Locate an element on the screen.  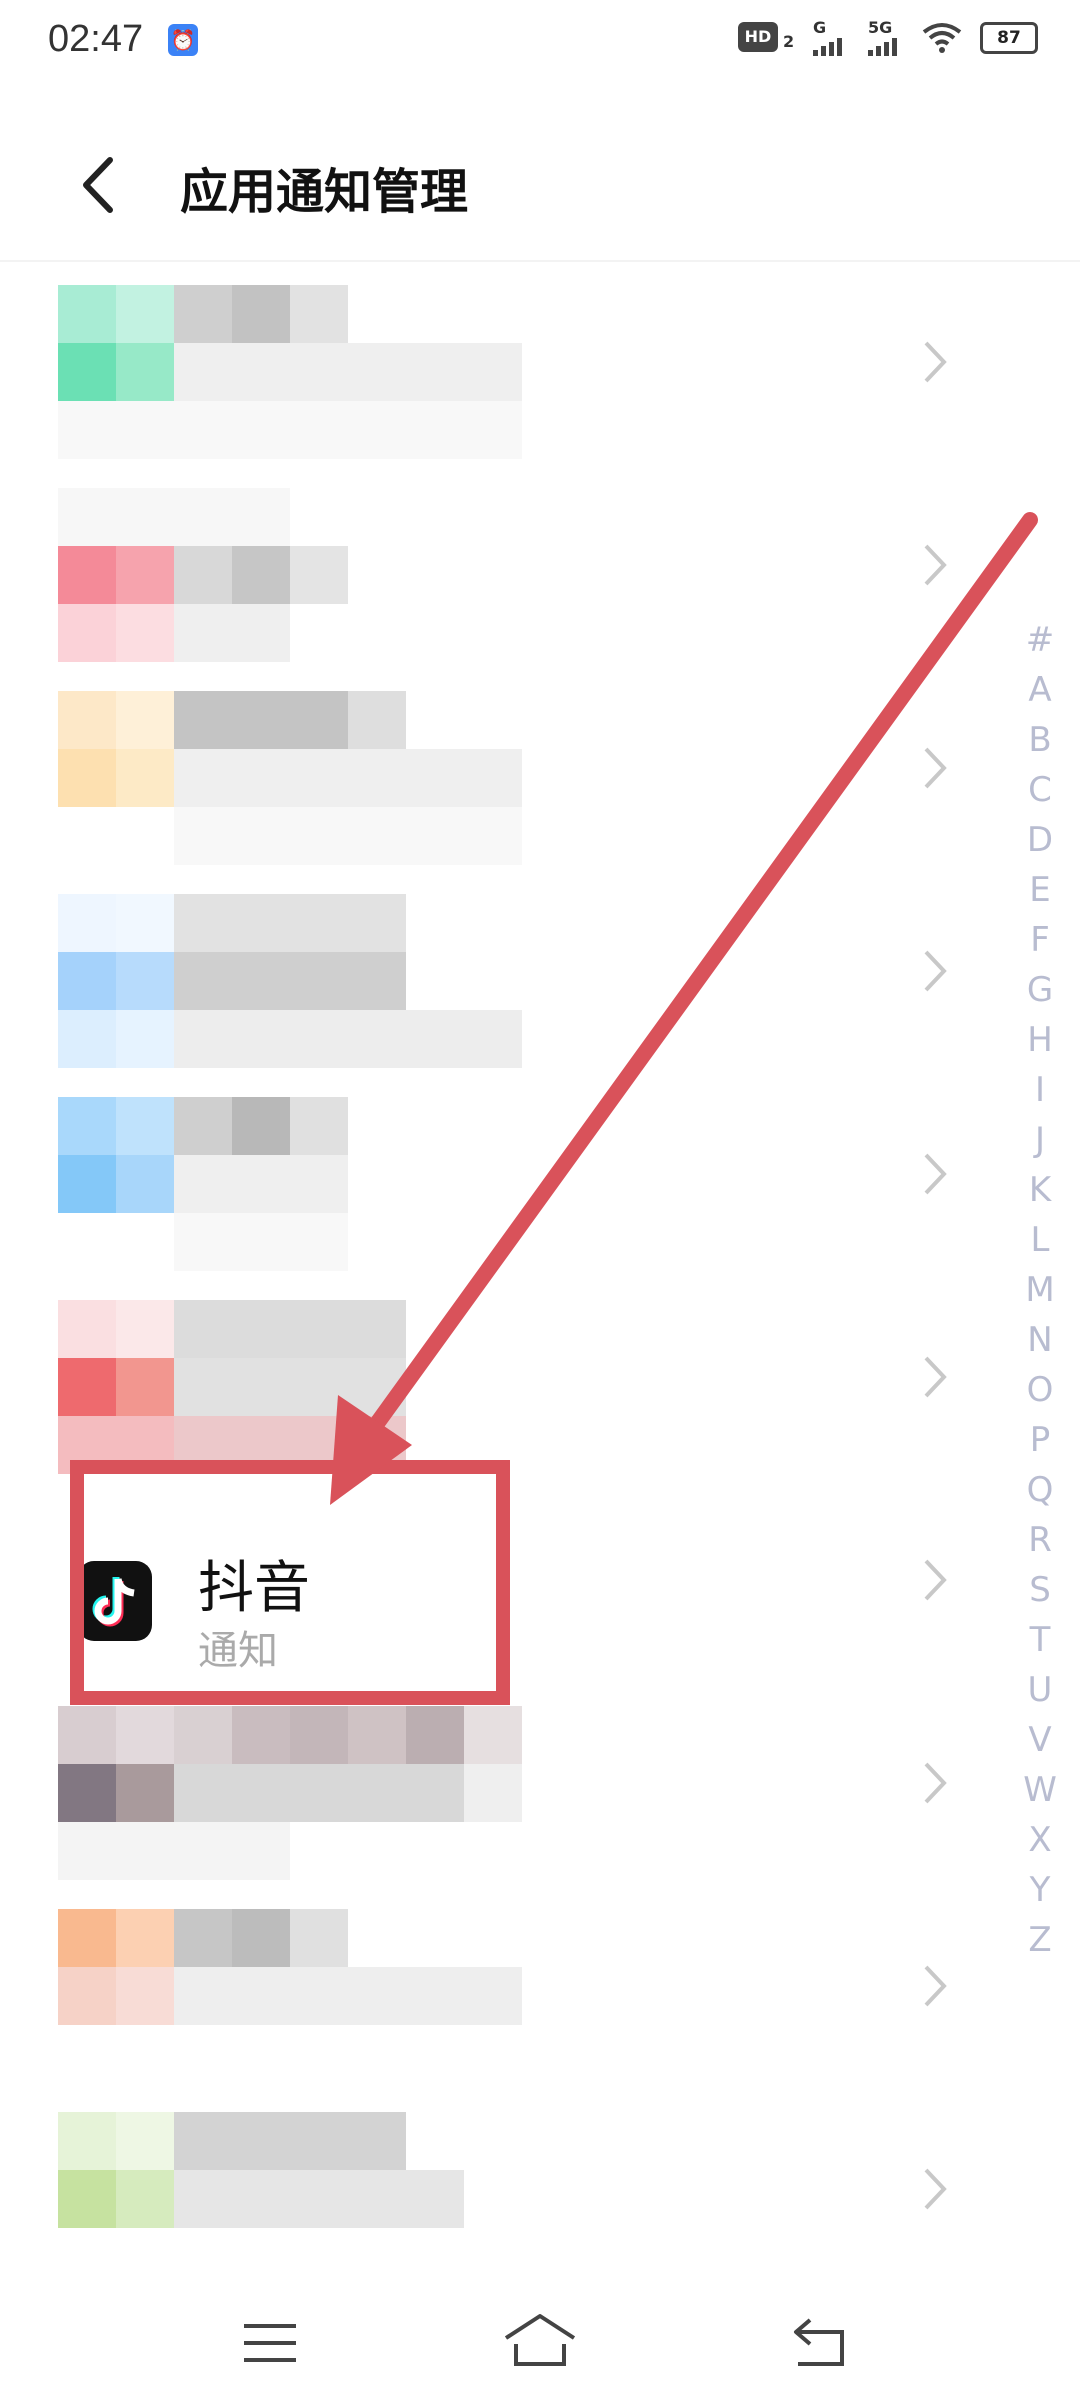
status-time: 02:47 is located at coordinates (96, 39).